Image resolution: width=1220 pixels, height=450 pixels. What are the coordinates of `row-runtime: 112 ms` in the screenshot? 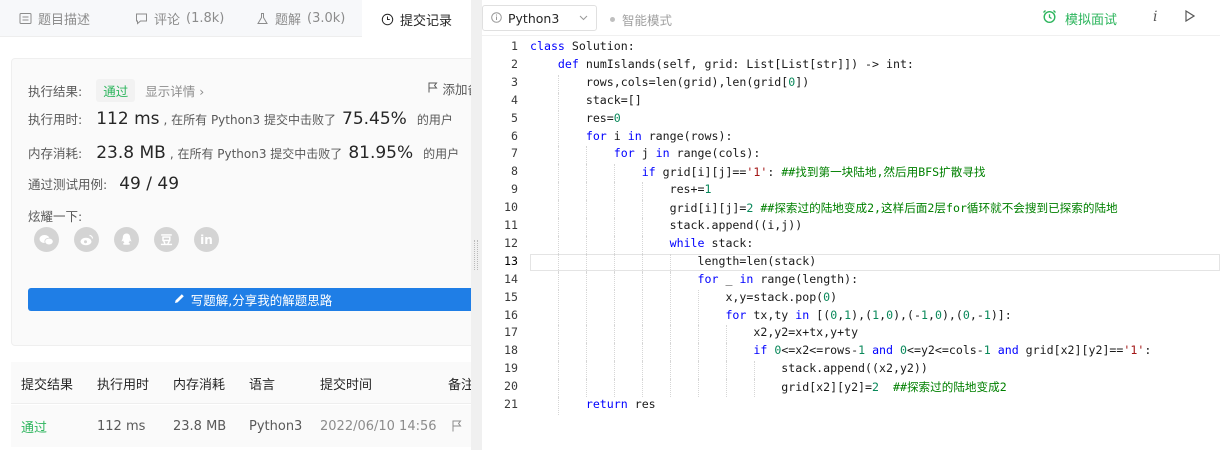 It's located at (121, 426).